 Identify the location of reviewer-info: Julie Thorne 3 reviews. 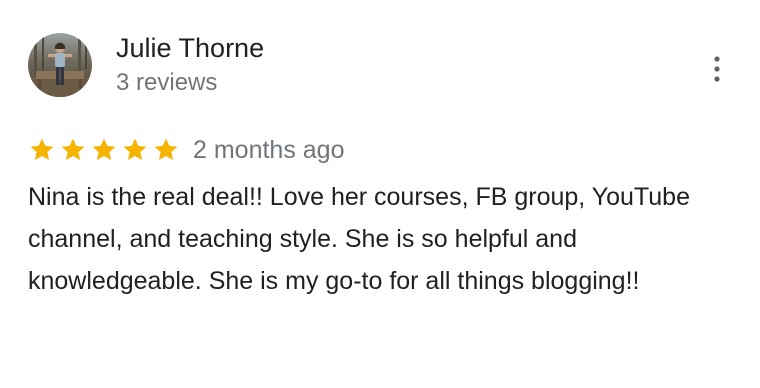
(190, 65).